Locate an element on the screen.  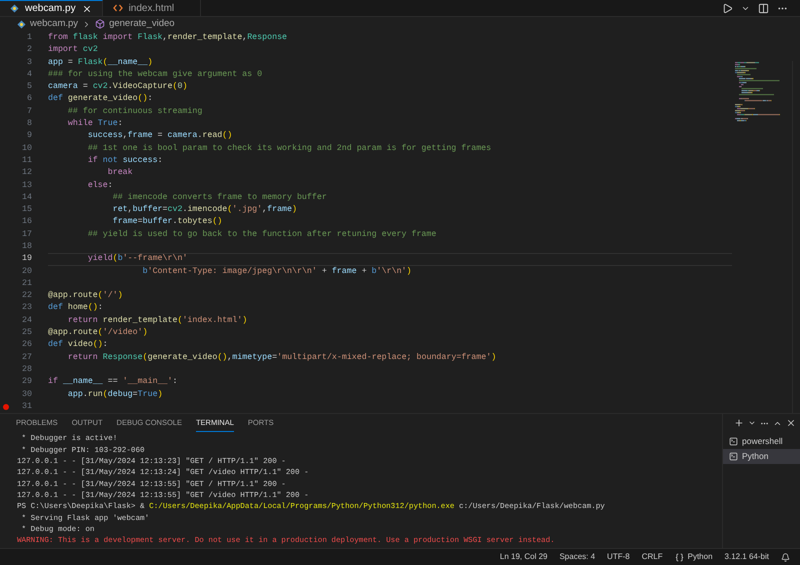
line-number: 7 is located at coordinates (29, 112).